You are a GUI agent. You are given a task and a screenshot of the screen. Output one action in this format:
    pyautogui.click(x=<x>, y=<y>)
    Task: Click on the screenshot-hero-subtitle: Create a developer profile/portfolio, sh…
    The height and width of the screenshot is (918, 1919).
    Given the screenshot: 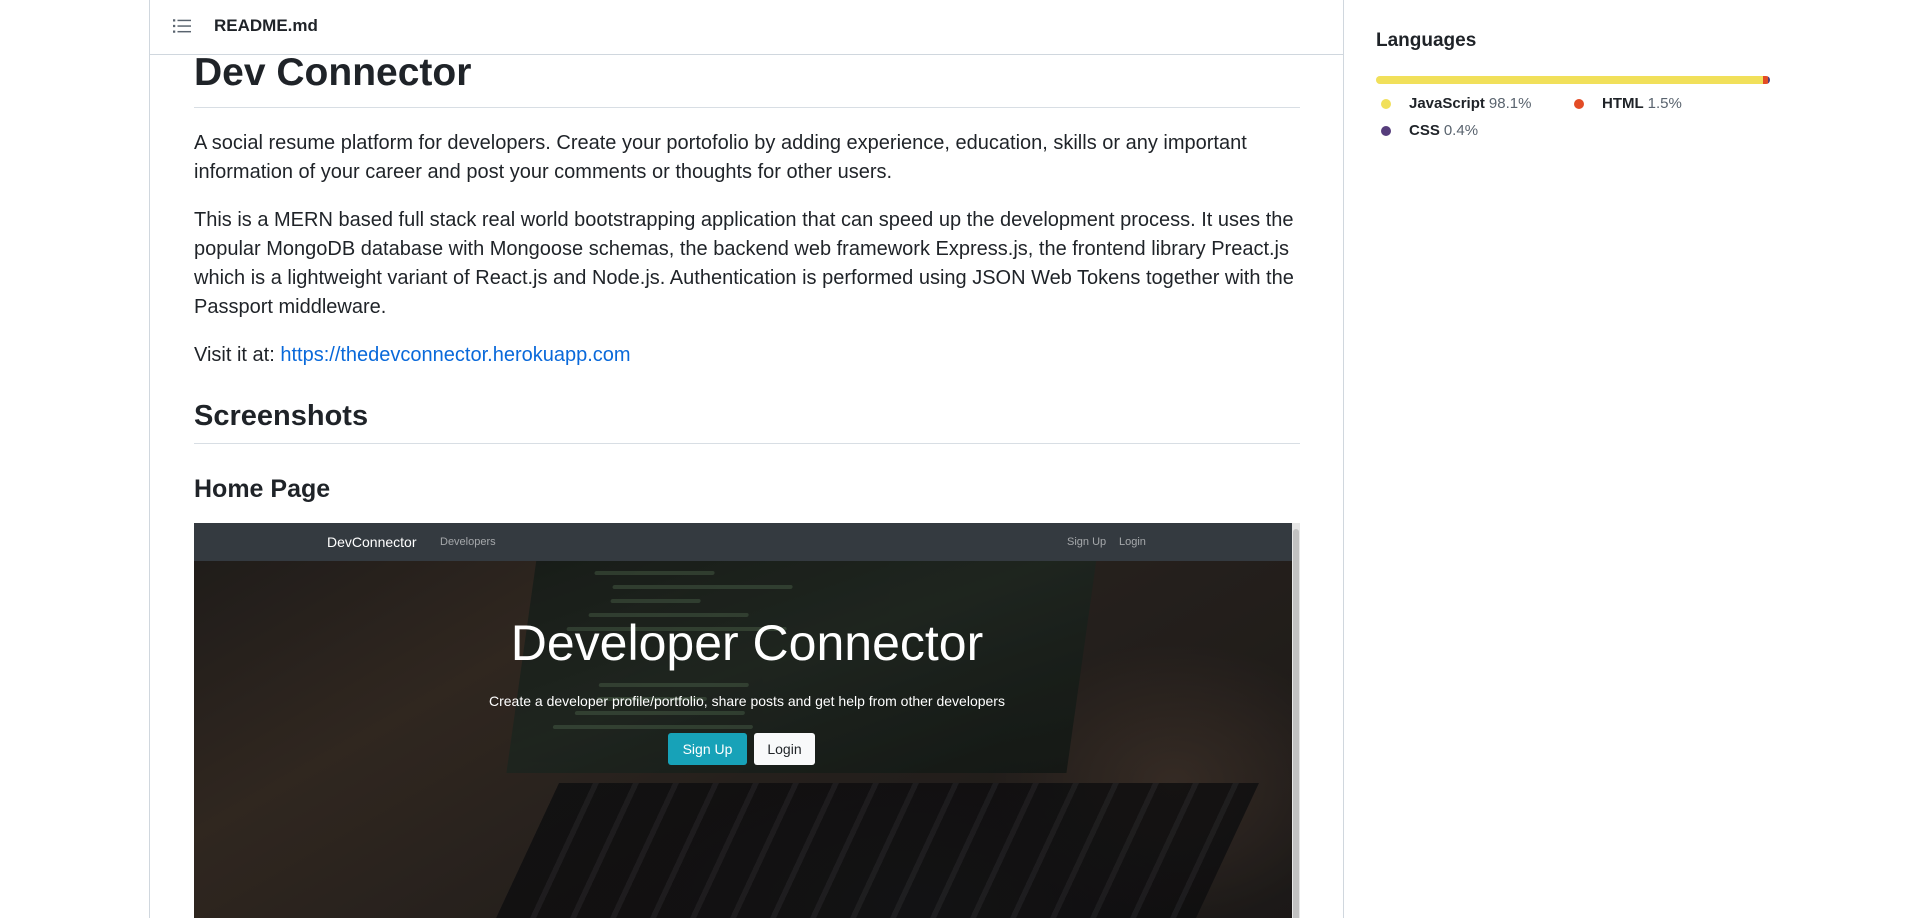 What is the action you would take?
    pyautogui.click(x=747, y=701)
    